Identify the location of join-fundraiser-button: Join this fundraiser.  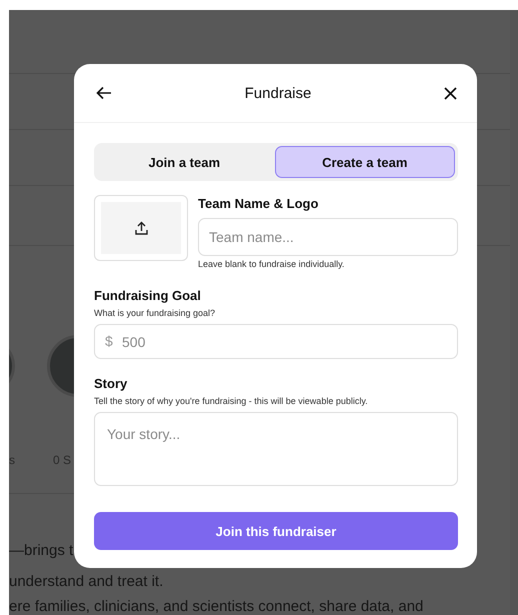
(276, 531).